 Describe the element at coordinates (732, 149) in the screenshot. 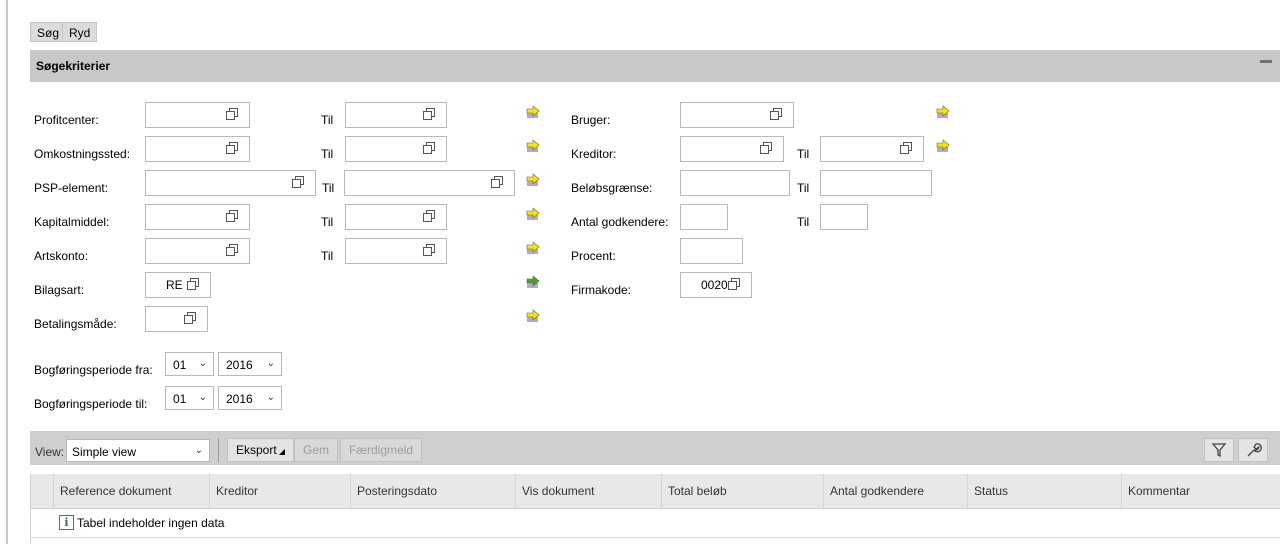

I see `creditor-from-input` at that location.